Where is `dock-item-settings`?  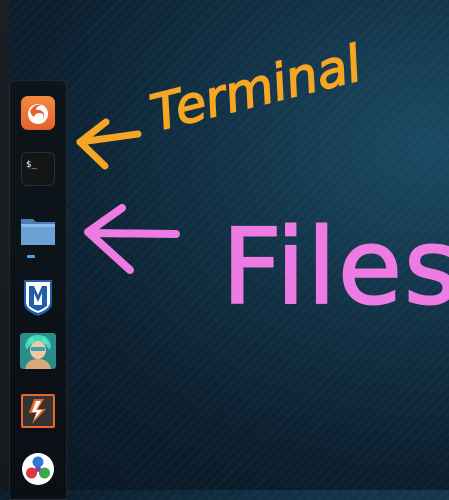
dock-item-settings is located at coordinates (38, 469).